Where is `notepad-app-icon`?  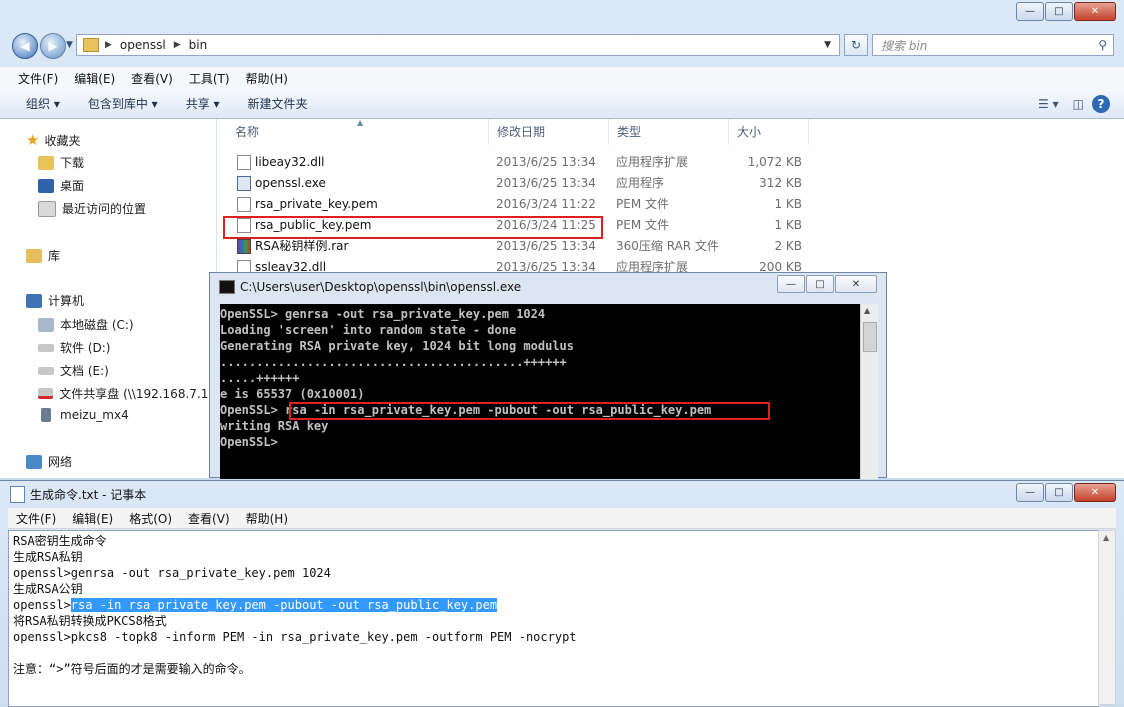
notepad-app-icon is located at coordinates (17, 494).